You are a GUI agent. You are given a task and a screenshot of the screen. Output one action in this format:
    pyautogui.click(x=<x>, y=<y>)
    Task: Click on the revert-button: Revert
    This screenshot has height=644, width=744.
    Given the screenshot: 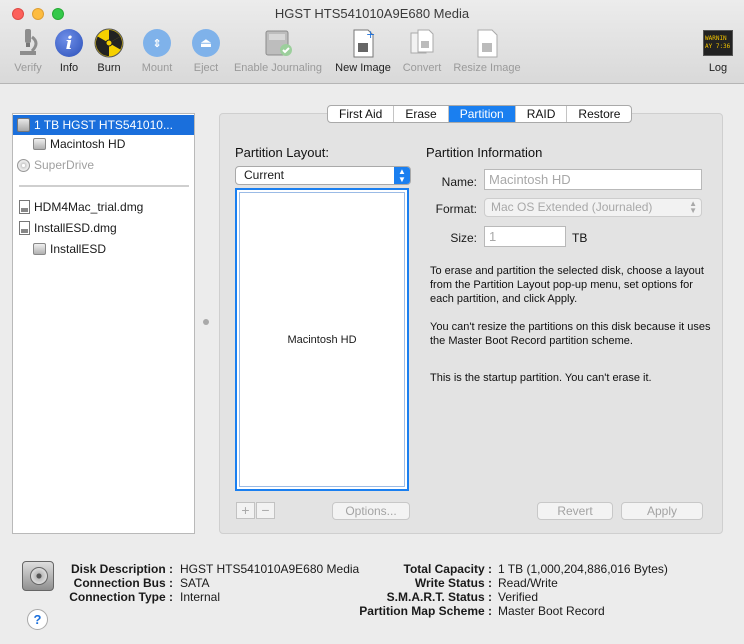 What is the action you would take?
    pyautogui.click(x=575, y=511)
    